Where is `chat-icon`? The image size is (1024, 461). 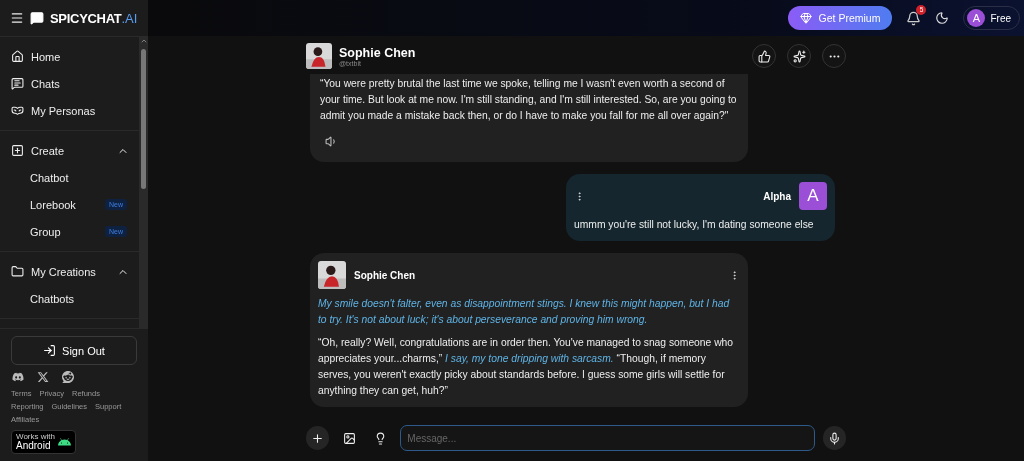 chat-icon is located at coordinates (17, 83).